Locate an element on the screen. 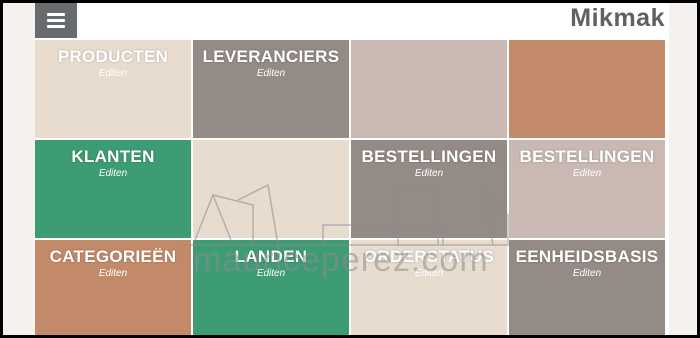 This screenshot has height=338, width=700. tile-title: ORDERSTATUS is located at coordinates (429, 256).